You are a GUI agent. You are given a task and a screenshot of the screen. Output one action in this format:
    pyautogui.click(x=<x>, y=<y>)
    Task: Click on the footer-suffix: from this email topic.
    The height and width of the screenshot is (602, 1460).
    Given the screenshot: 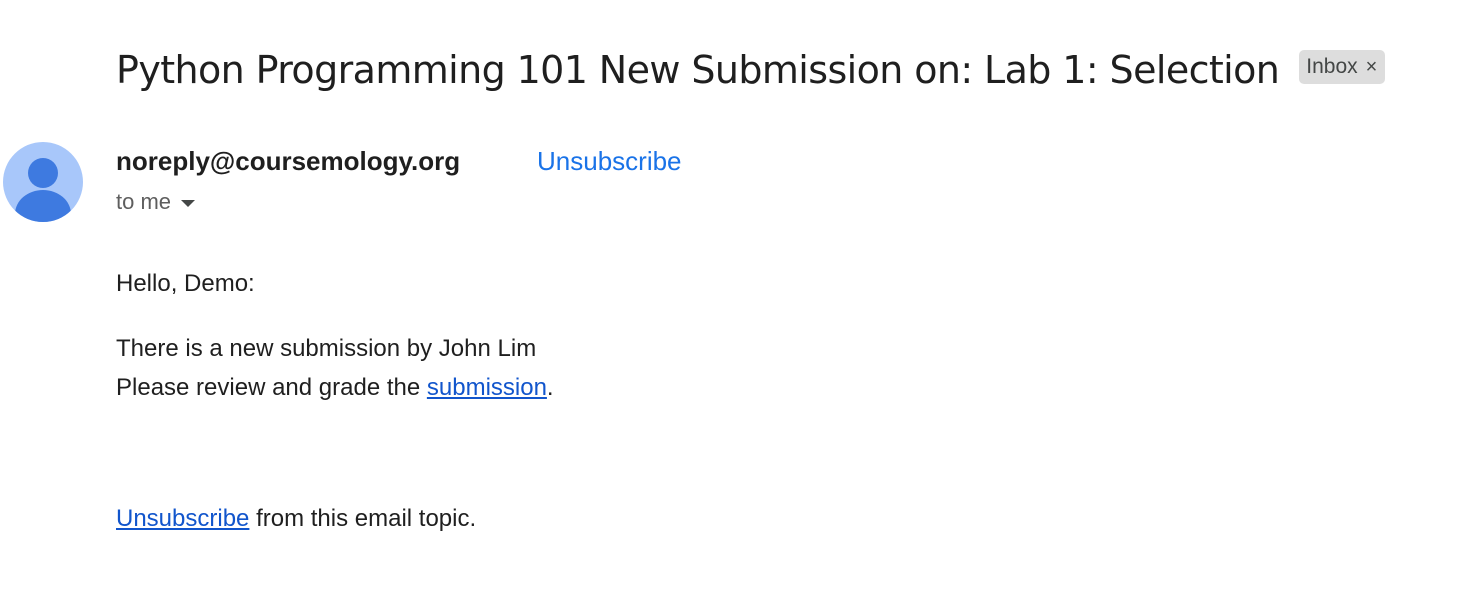 What is the action you would take?
    pyautogui.click(x=363, y=518)
    